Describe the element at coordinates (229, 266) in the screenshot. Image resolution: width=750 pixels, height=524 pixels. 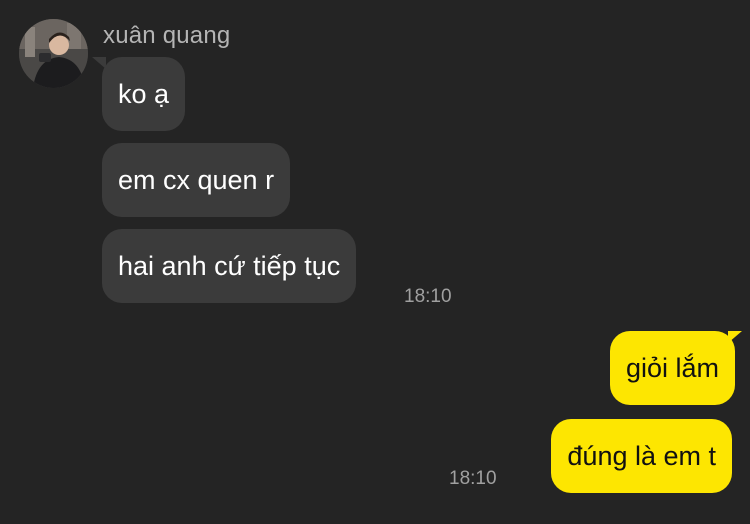
I see `incoming-message: hai anh cứ tiếp tục` at that location.